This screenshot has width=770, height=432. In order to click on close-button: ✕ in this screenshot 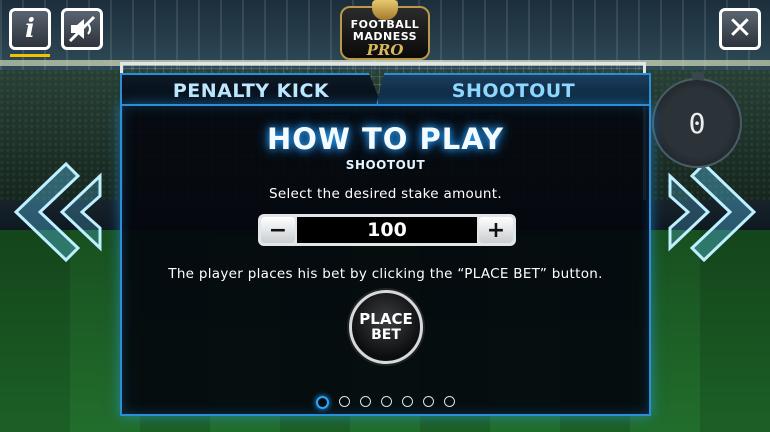, I will do `click(740, 29)`.